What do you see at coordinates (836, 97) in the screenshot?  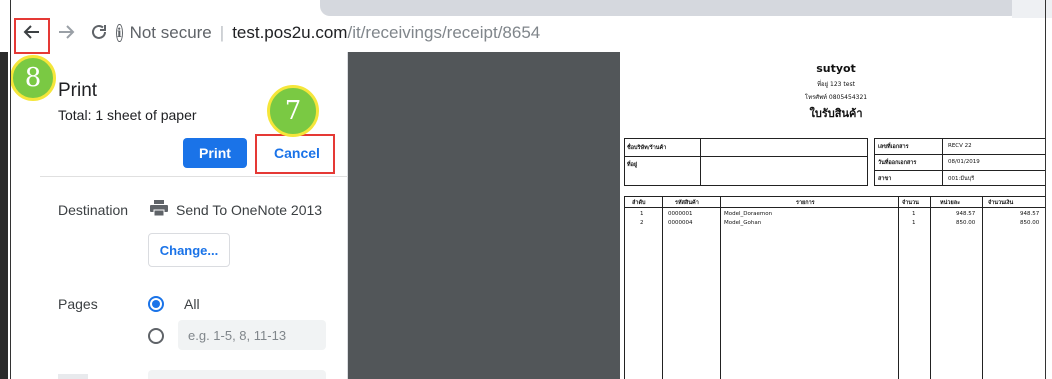 I see `shop-phone: โทรศัพท์ 0805454321` at bounding box center [836, 97].